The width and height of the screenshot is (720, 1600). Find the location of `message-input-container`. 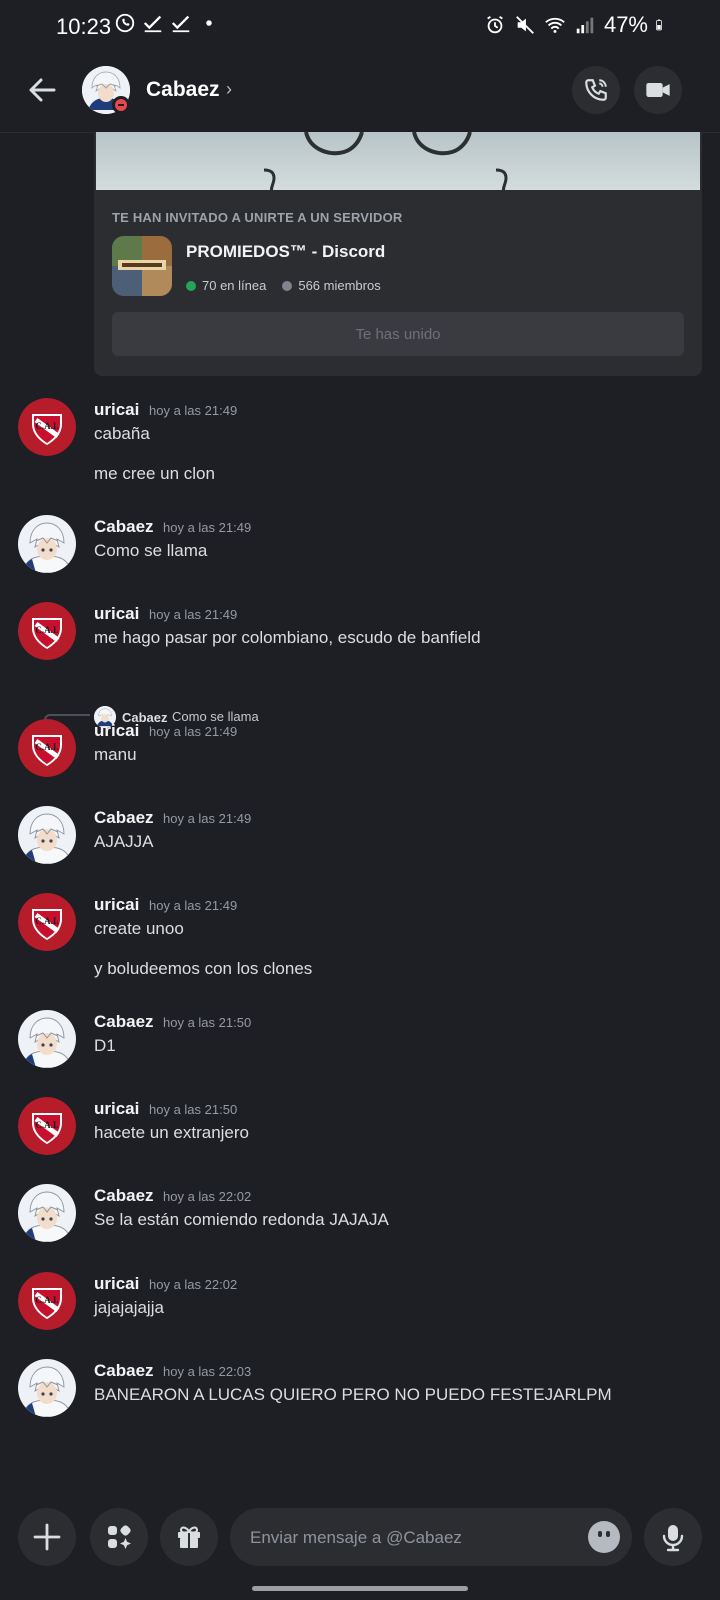

message-input-container is located at coordinates (431, 1538).